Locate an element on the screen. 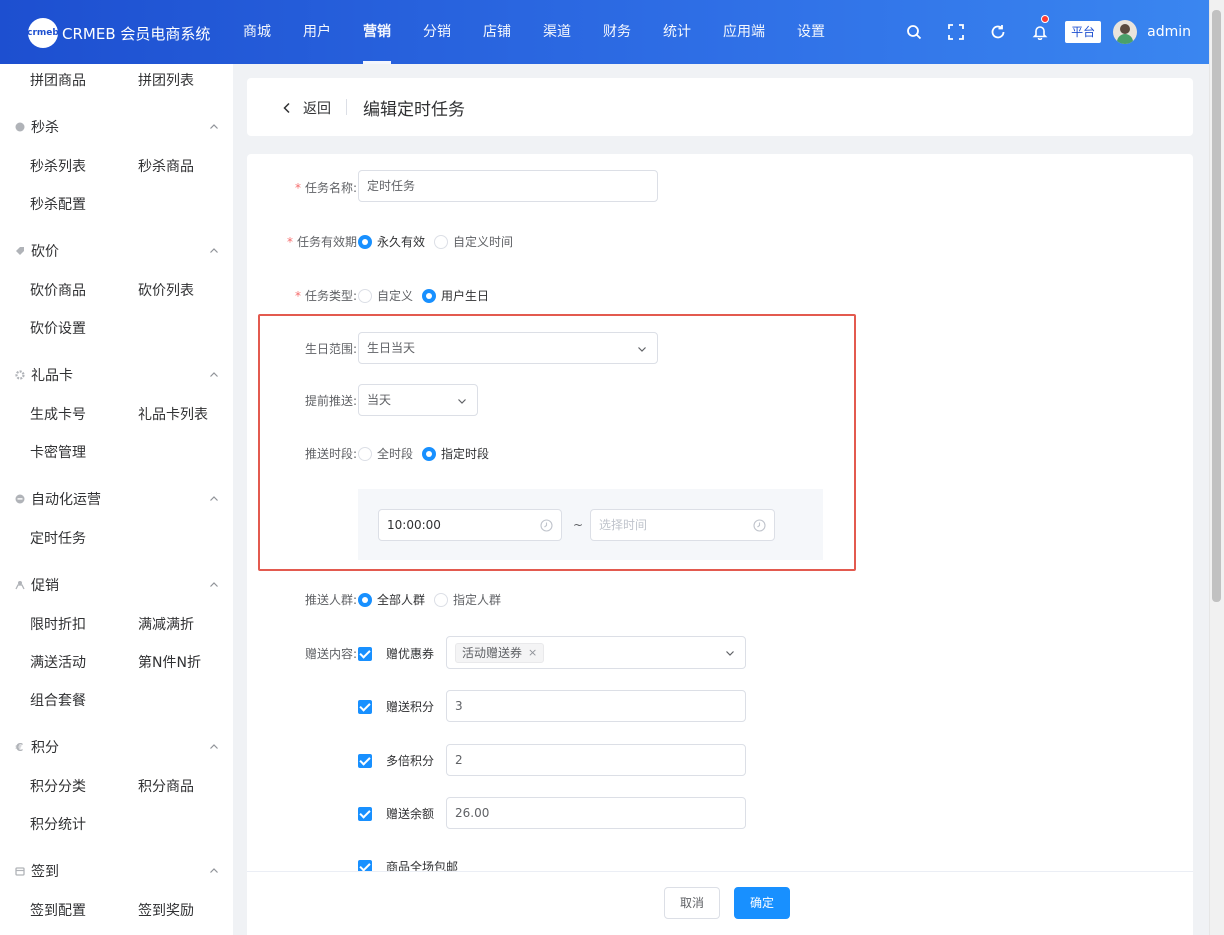 The height and width of the screenshot is (935, 1224). chevron-down-icon is located at coordinates (642, 349).